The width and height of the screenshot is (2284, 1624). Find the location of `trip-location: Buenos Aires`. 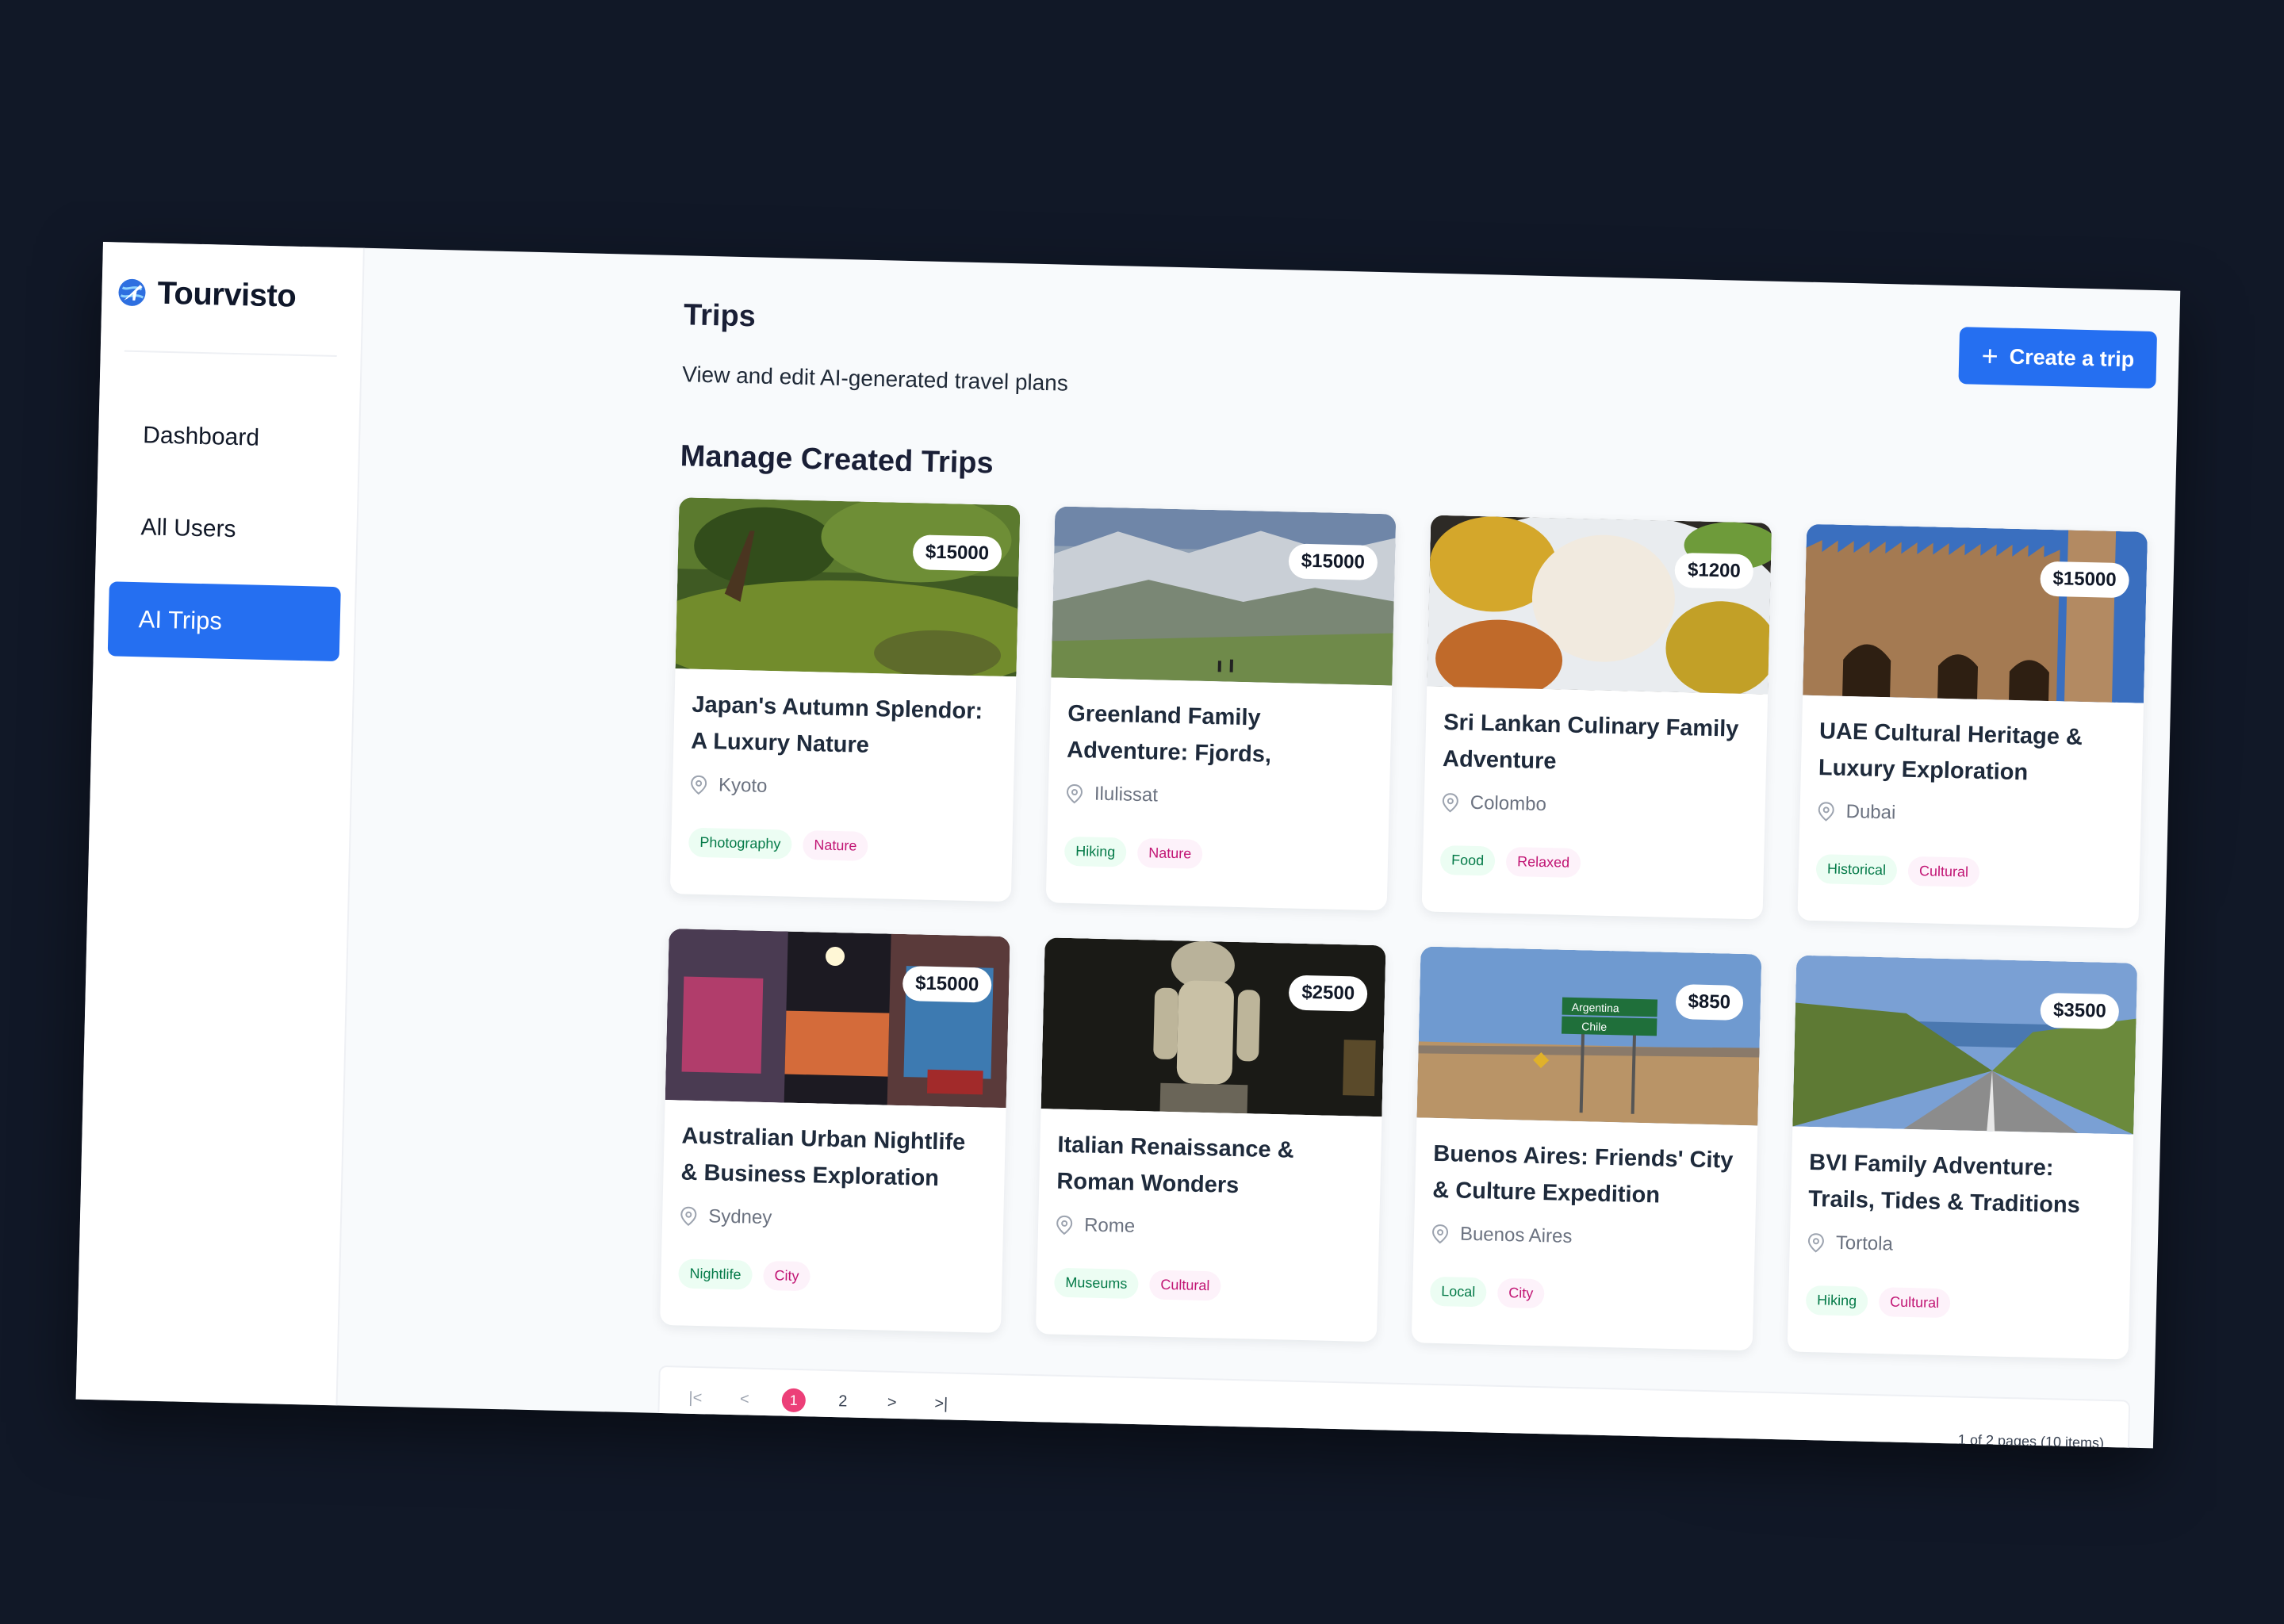

trip-location: Buenos Aires is located at coordinates (1584, 1237).